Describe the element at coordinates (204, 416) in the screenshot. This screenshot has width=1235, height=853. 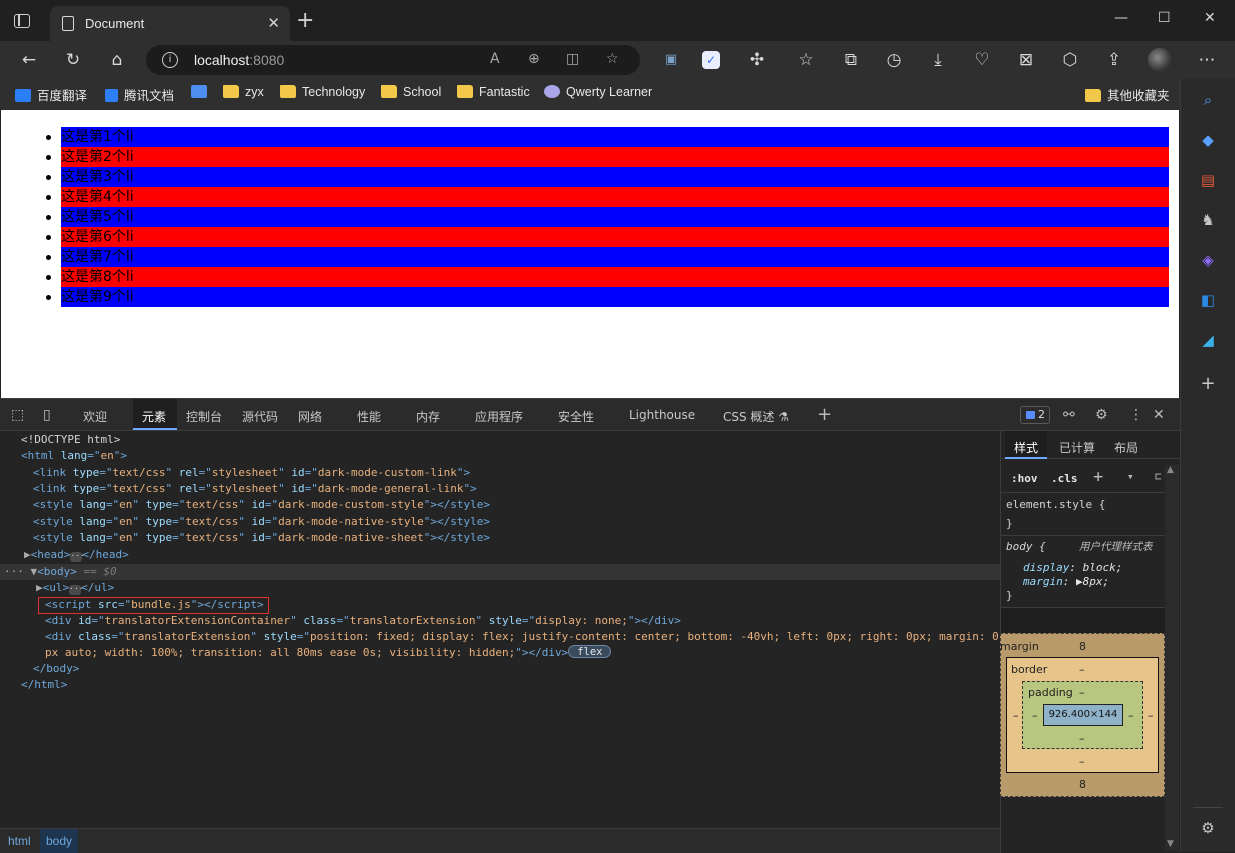
I see `tab-console: 控制台` at that location.